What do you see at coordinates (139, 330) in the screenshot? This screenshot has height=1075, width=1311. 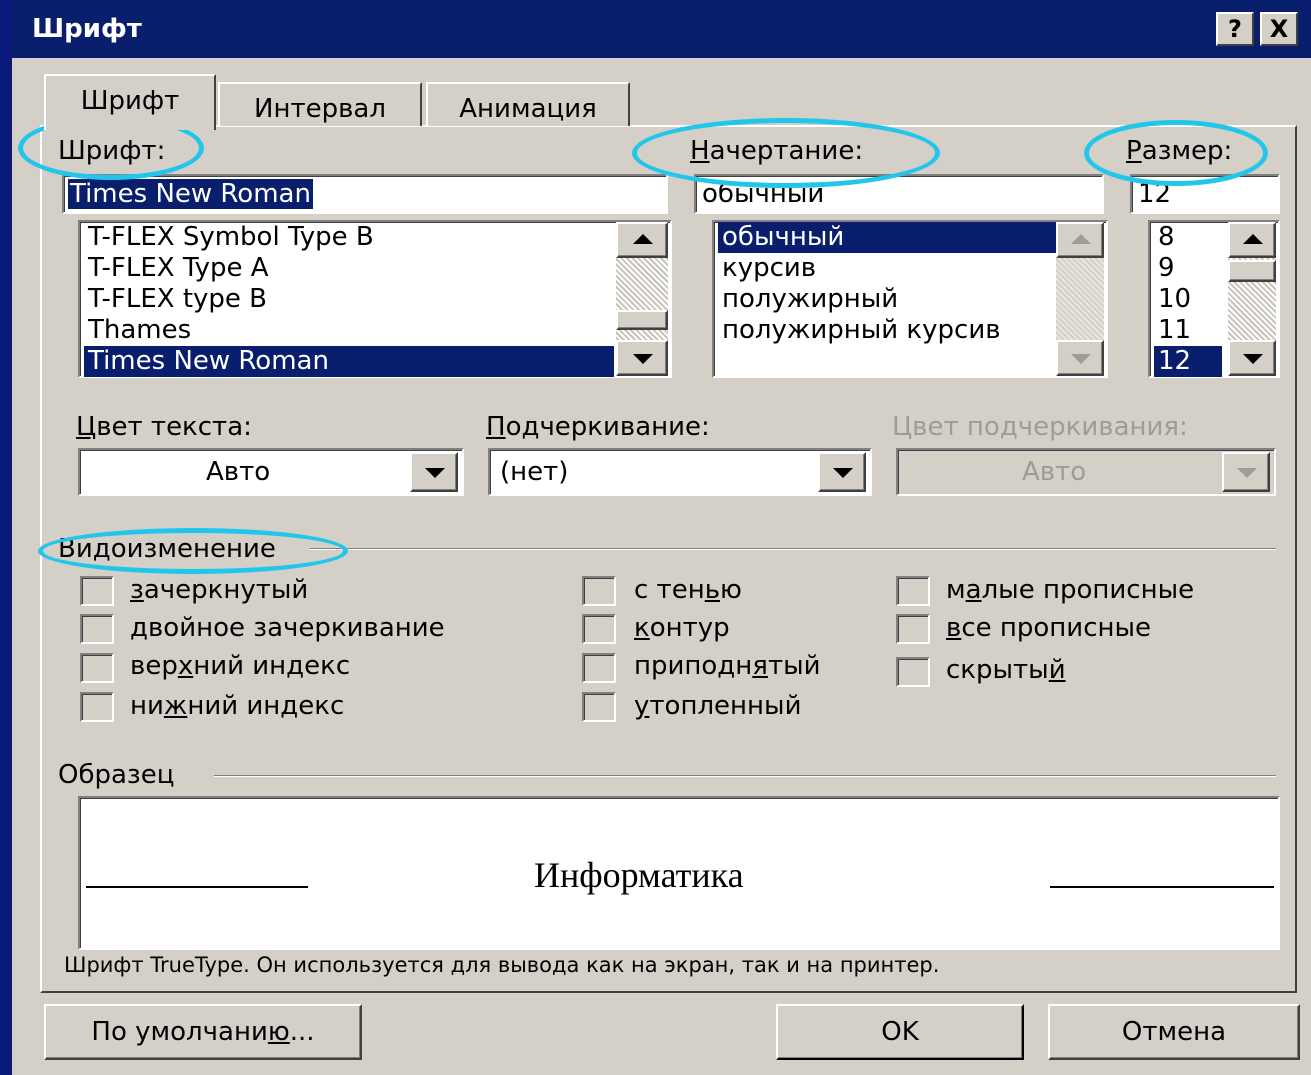 I see `font-list-item: Thames` at bounding box center [139, 330].